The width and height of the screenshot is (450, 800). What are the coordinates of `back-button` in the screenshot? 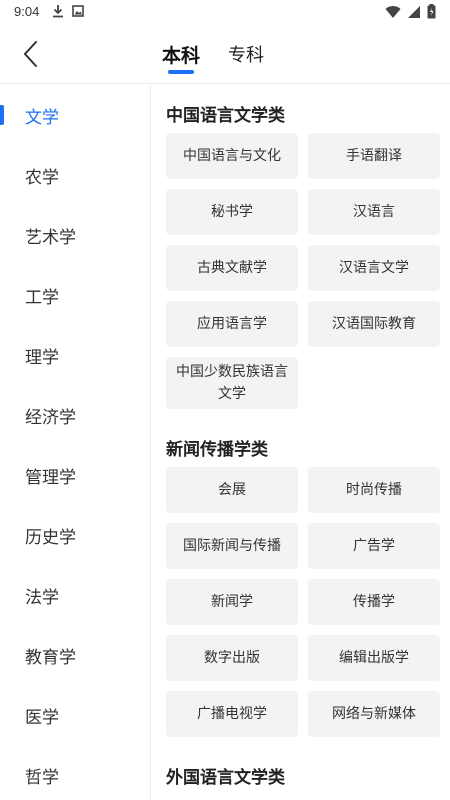 It's located at (30, 54).